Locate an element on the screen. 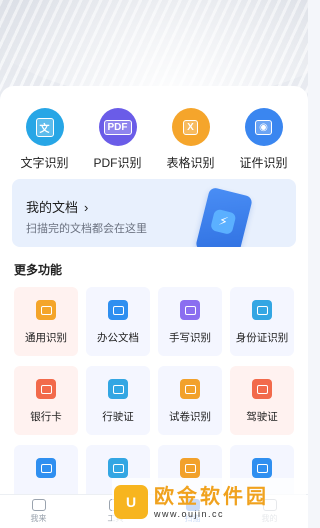 This screenshot has height=528, width=320. feature-label: 银行卡 is located at coordinates (46, 417).